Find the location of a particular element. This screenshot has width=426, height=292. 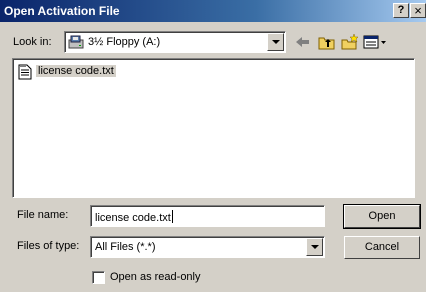

file-name-label: File name: is located at coordinates (43, 215).